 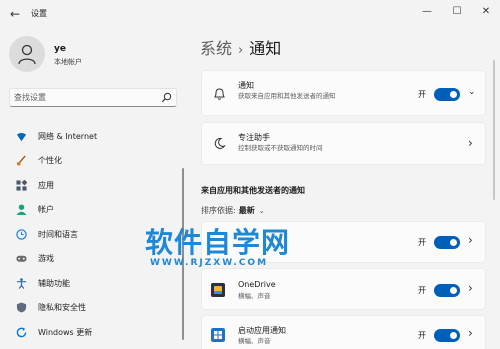 I want to click on focus-assist-card: 专注助手 控制获取或不获取通知的时间 ›, so click(x=343, y=143).